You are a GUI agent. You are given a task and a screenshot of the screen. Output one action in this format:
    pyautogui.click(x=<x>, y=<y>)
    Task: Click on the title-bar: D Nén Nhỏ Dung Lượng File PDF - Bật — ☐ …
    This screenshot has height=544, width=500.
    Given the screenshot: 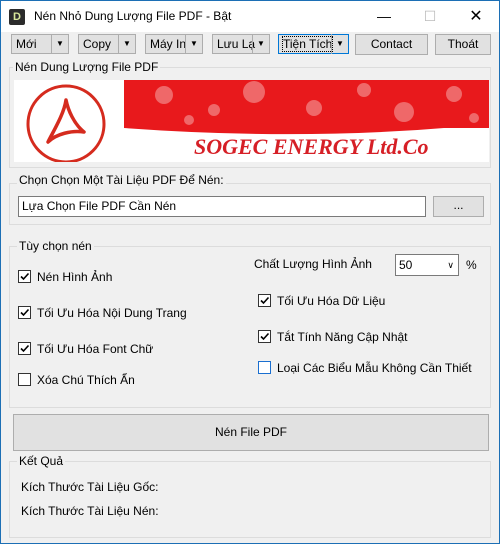 What is the action you would take?
    pyautogui.click(x=250, y=16)
    